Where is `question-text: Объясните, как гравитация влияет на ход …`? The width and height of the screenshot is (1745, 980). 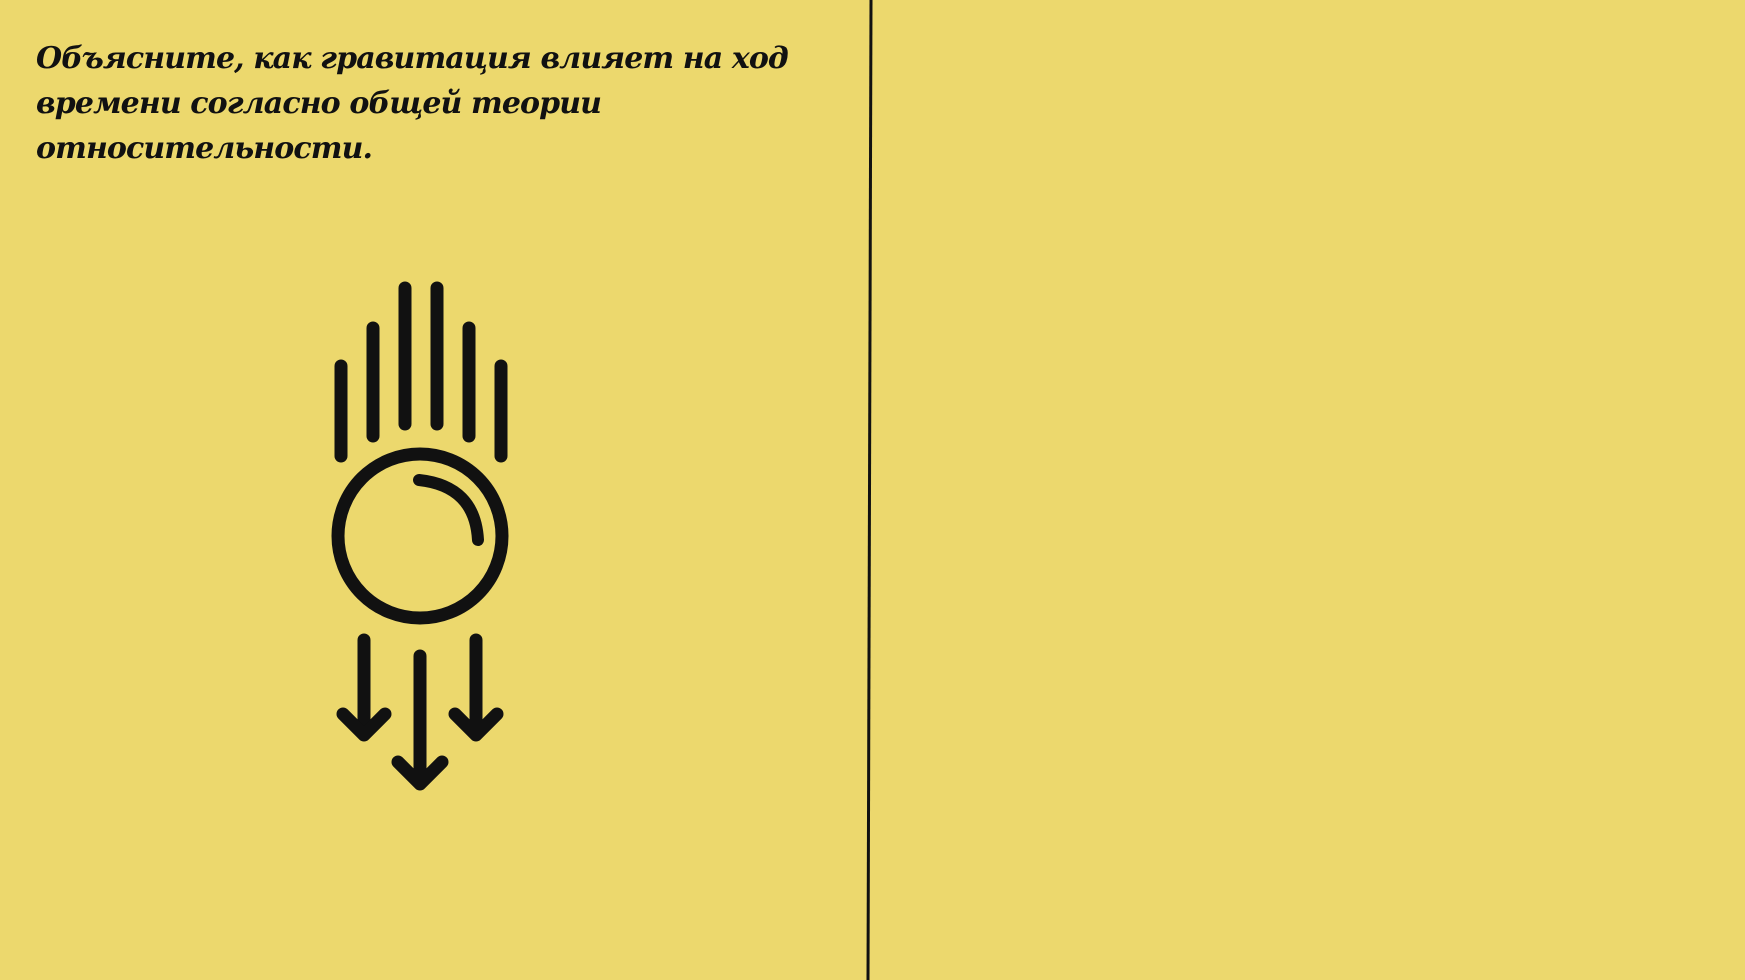
question-text: Объясните, как гравитация влияет на ход … is located at coordinates (412, 103).